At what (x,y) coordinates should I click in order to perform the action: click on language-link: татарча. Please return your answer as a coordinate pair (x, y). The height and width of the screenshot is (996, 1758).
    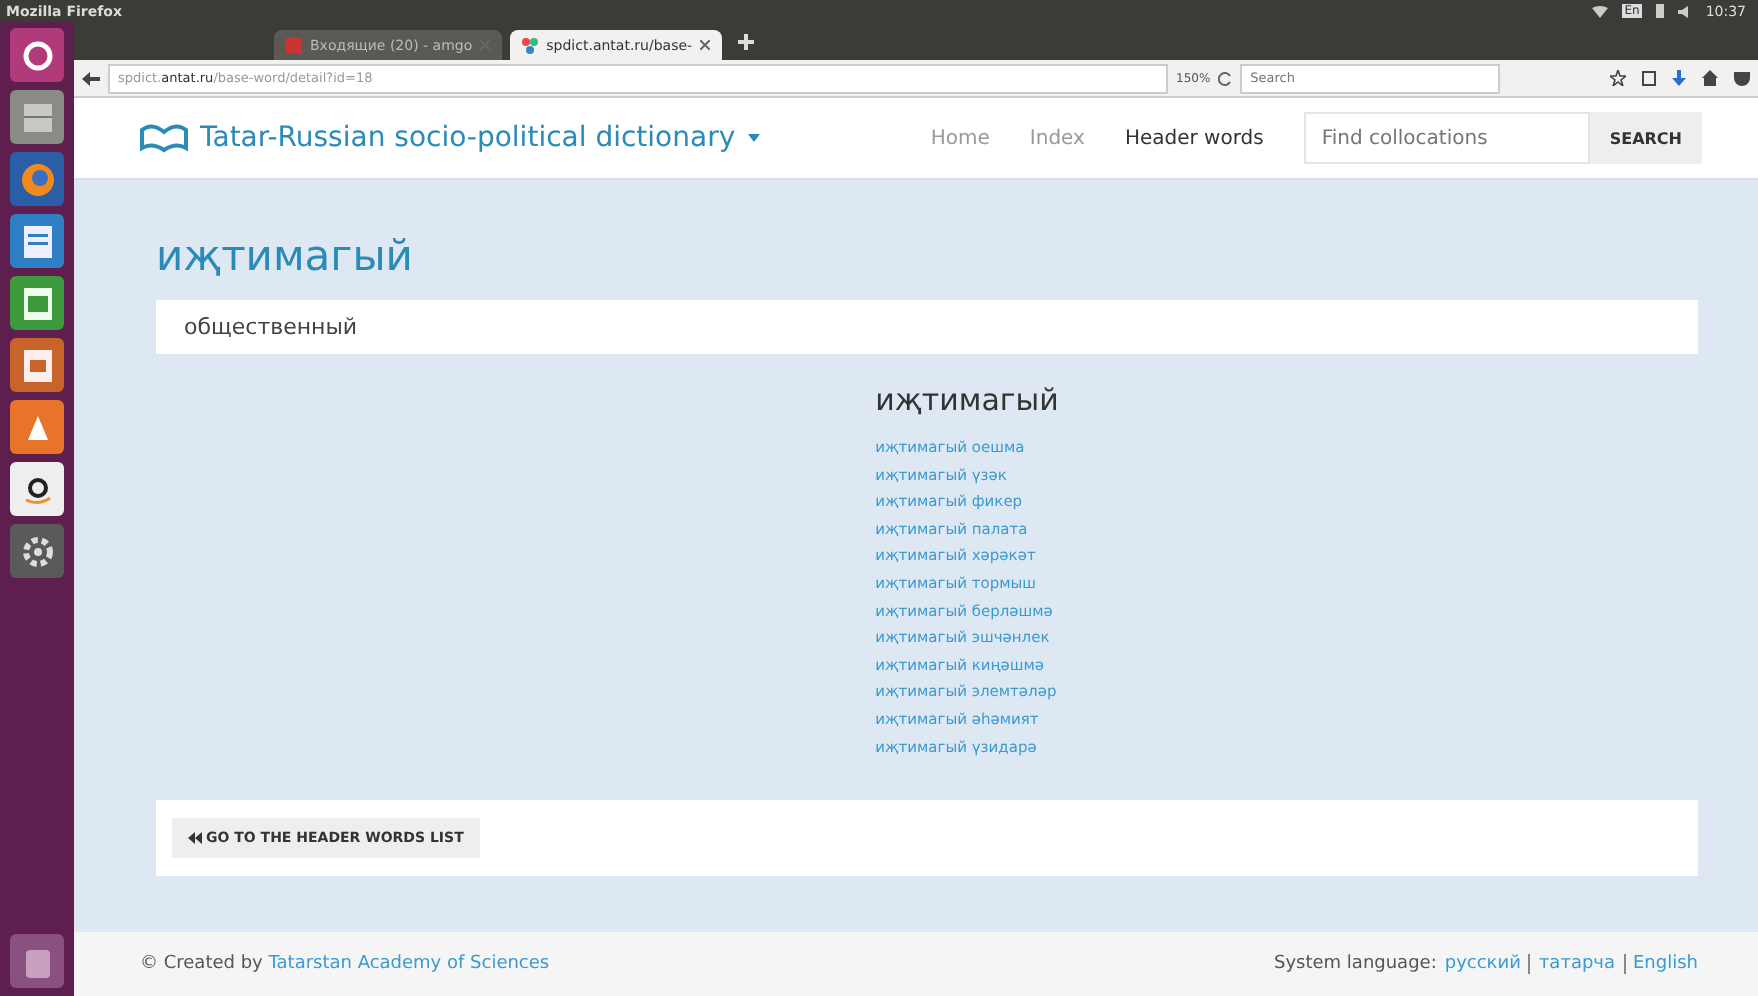
    Looking at the image, I should click on (1571, 964).